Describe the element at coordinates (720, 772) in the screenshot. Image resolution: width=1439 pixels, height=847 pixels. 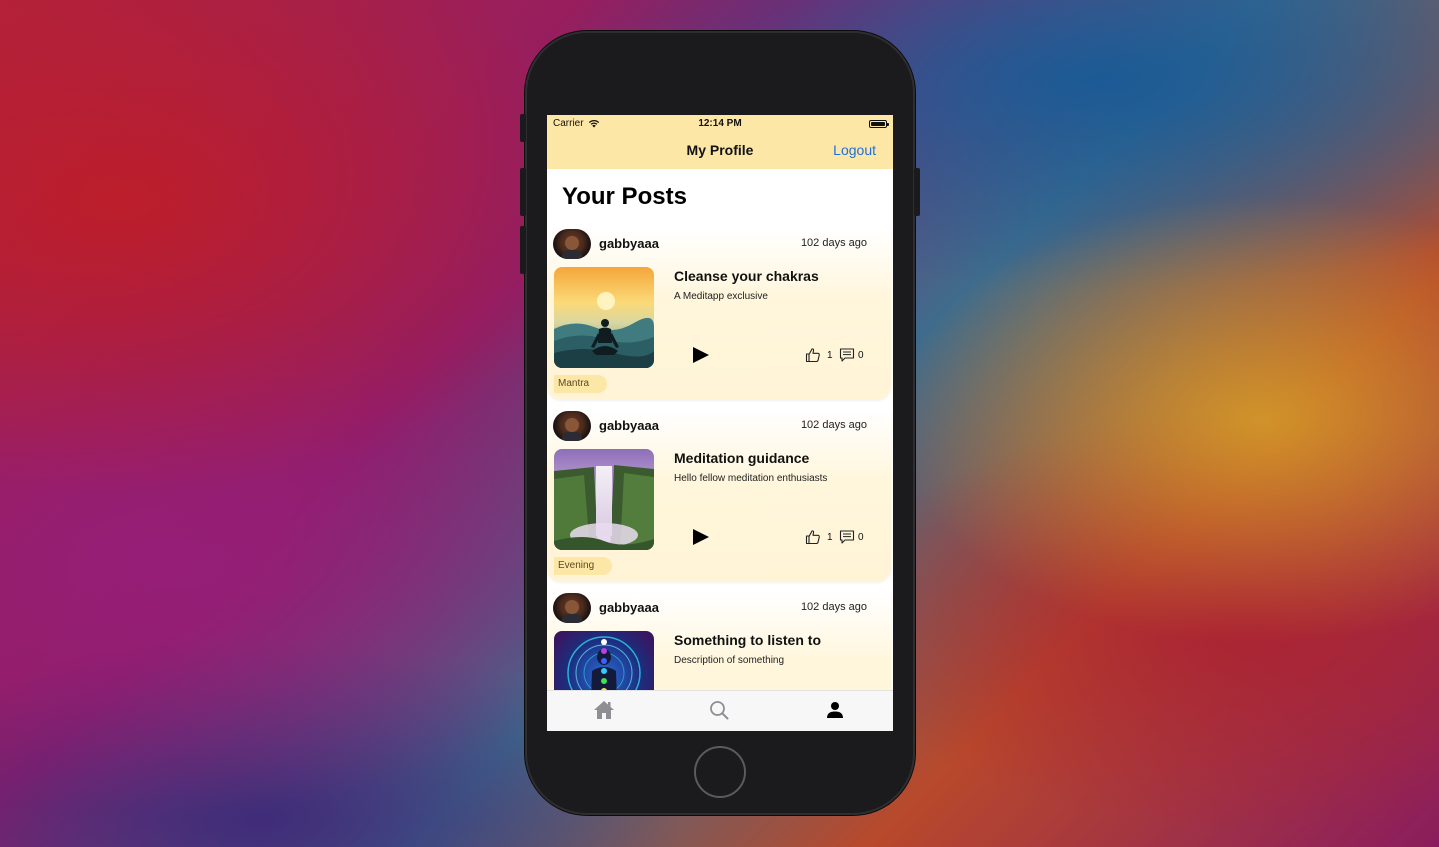
I see `home-button` at that location.